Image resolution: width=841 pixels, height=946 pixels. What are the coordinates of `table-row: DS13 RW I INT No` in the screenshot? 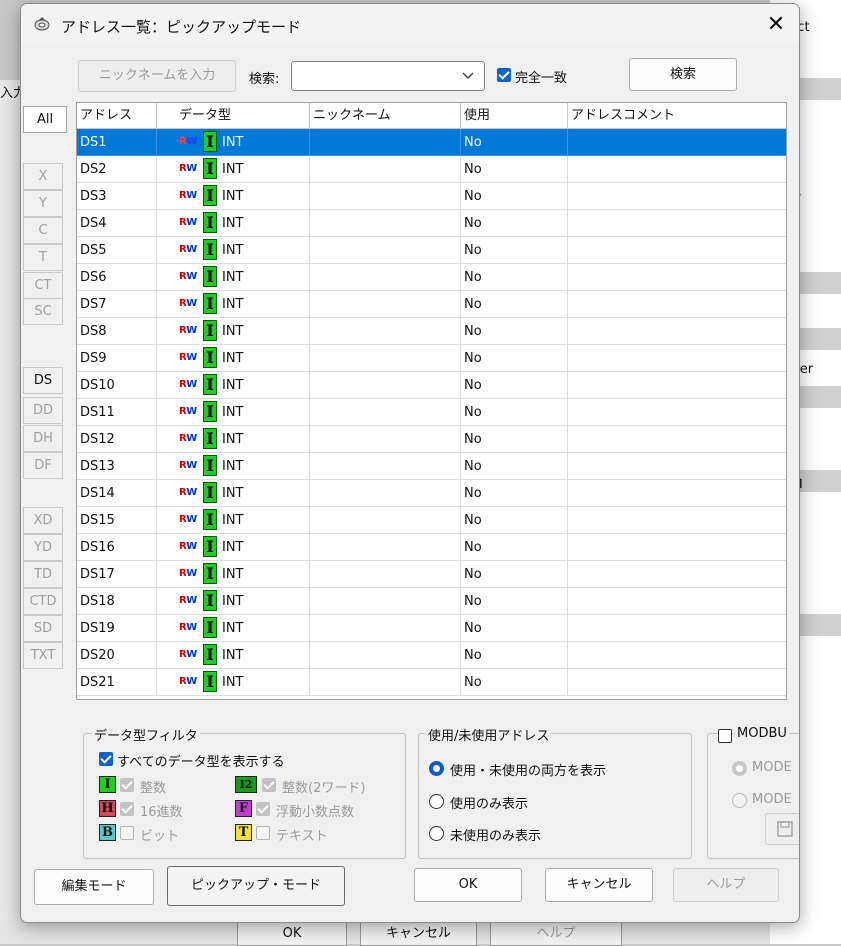 It's located at (431, 466).